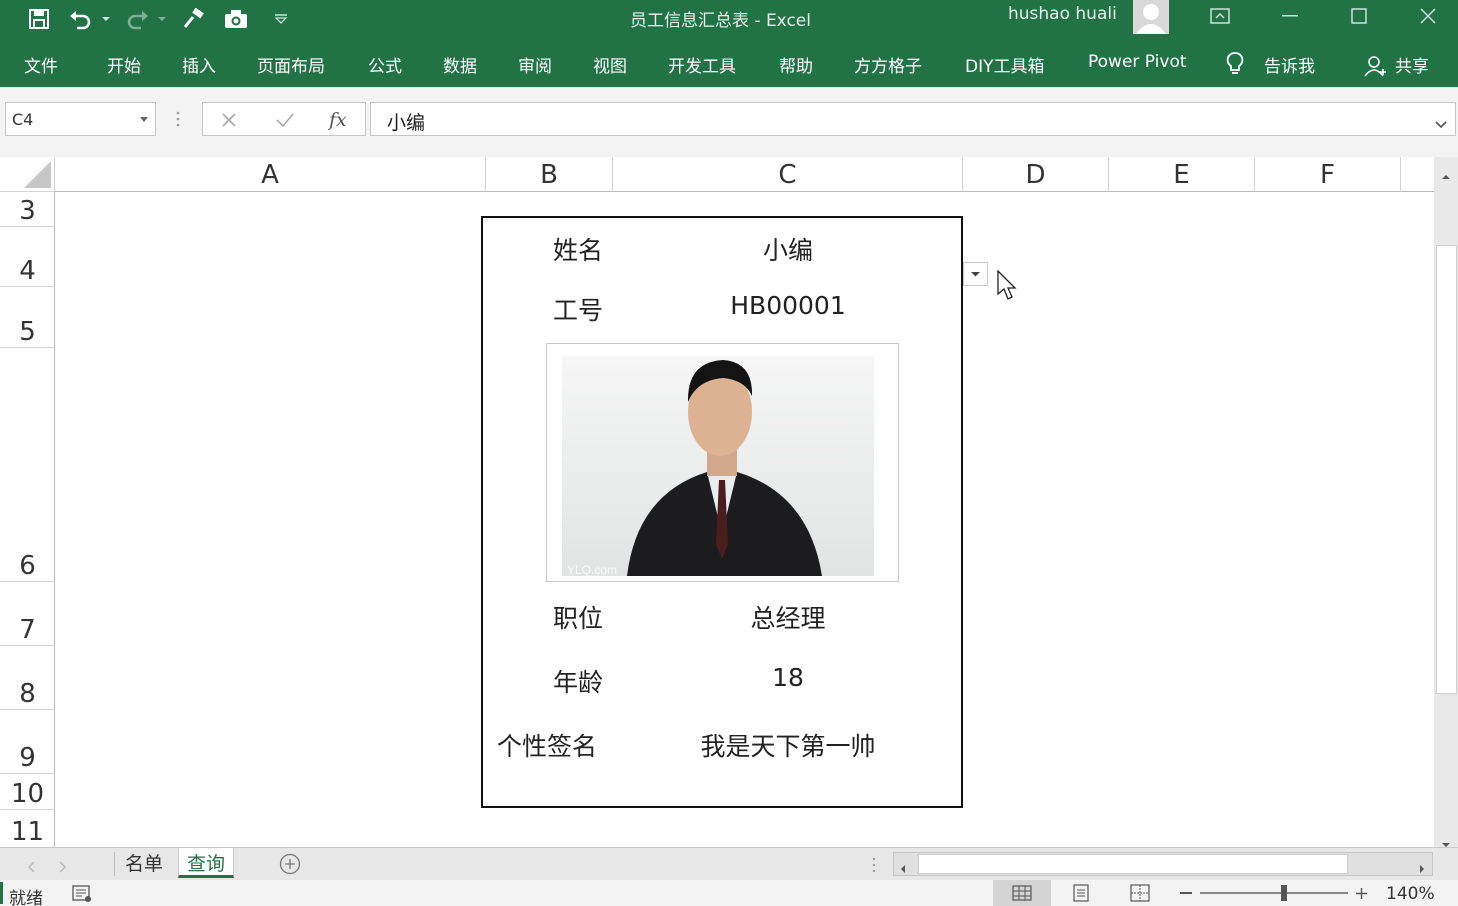  I want to click on expand-formula-bar-icon, so click(1441, 123).